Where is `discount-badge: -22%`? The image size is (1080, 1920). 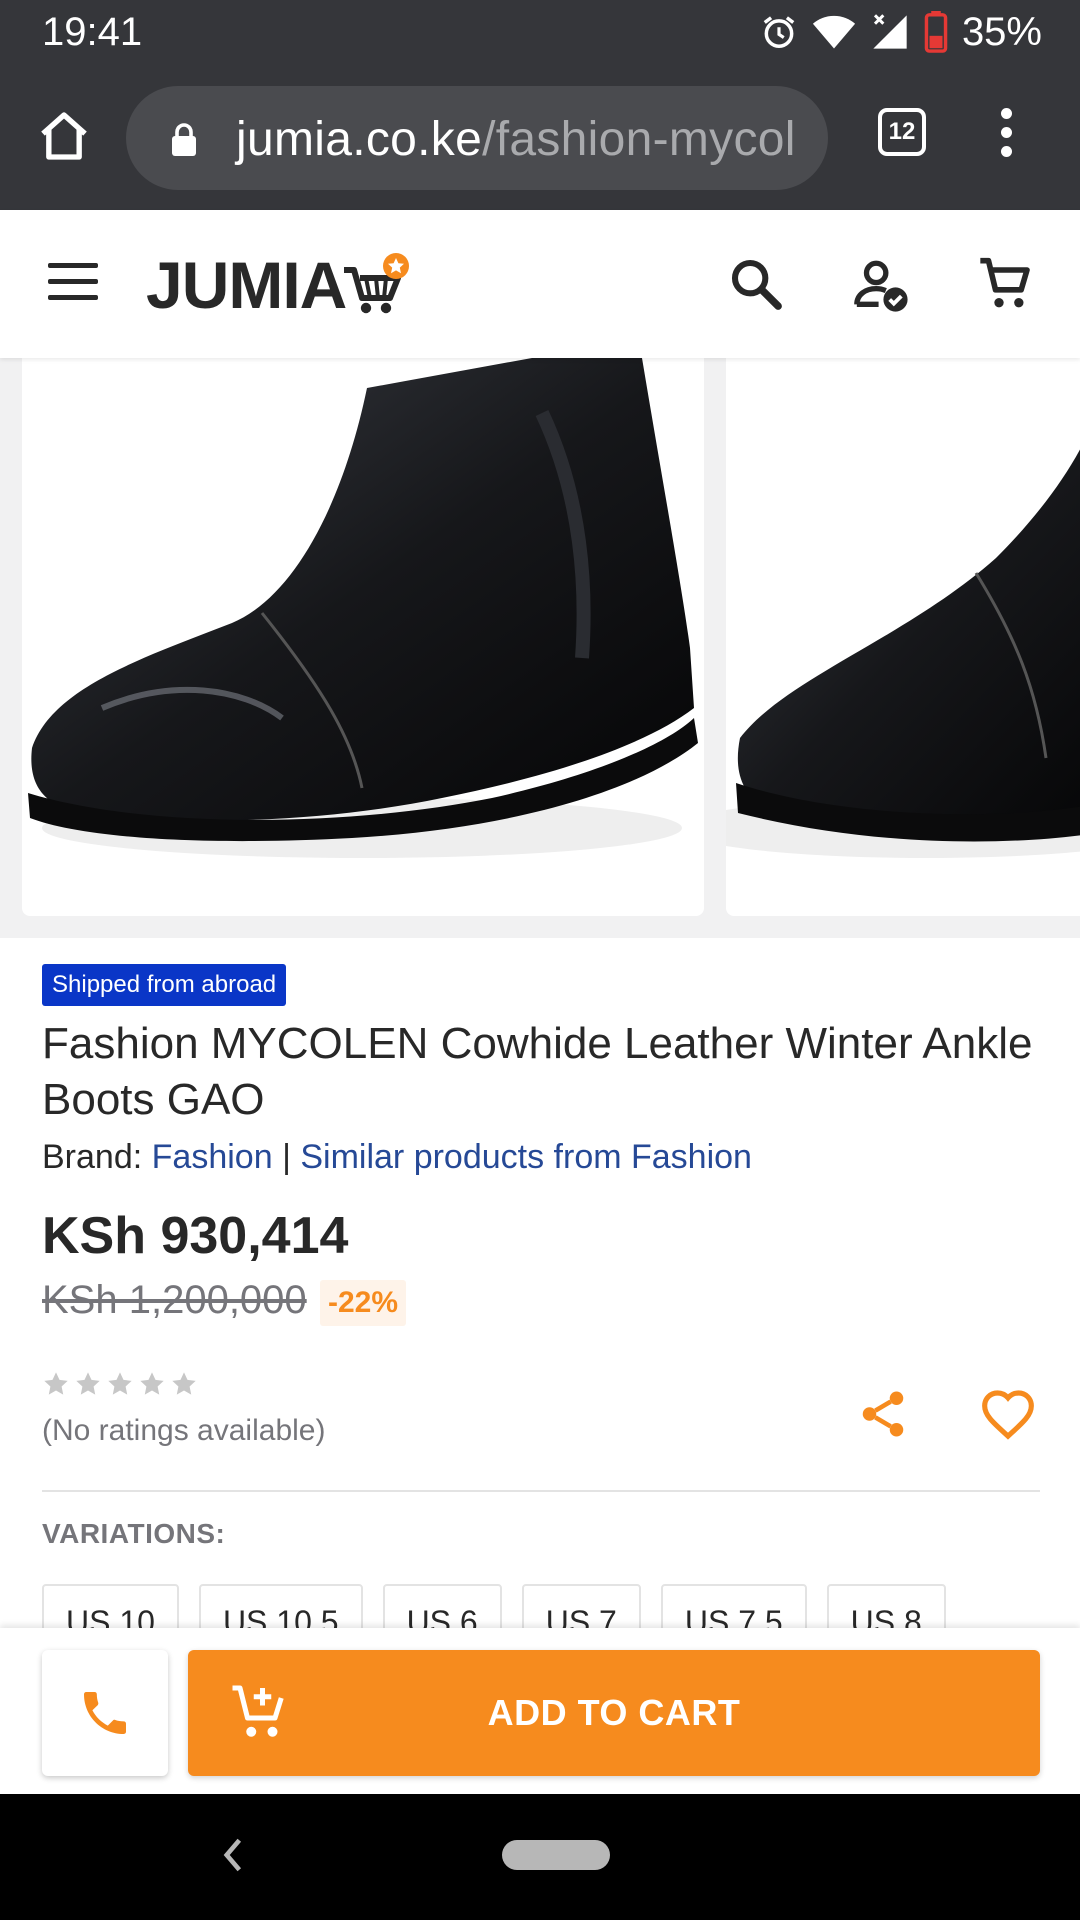
discount-badge: -22% is located at coordinates (363, 1303).